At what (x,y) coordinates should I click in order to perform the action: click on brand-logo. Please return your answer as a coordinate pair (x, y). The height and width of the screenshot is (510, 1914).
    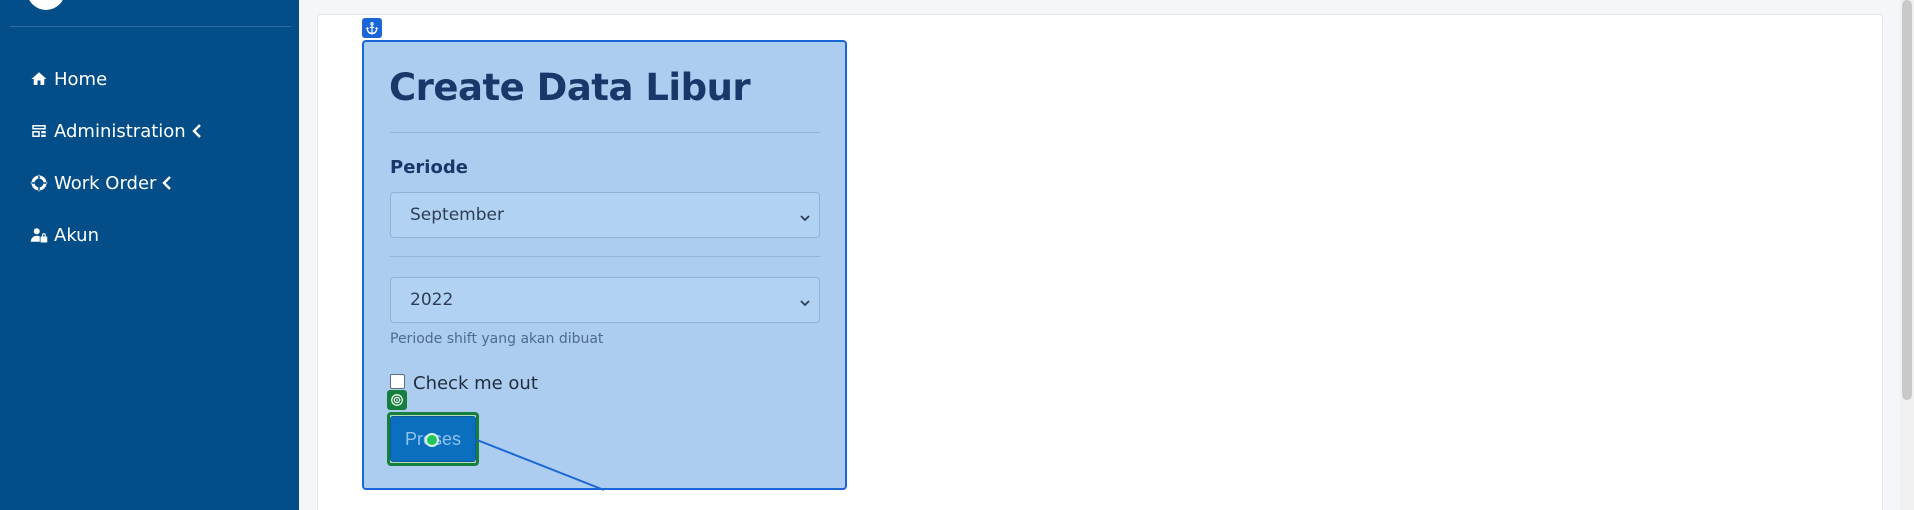
    Looking at the image, I should click on (46, 5).